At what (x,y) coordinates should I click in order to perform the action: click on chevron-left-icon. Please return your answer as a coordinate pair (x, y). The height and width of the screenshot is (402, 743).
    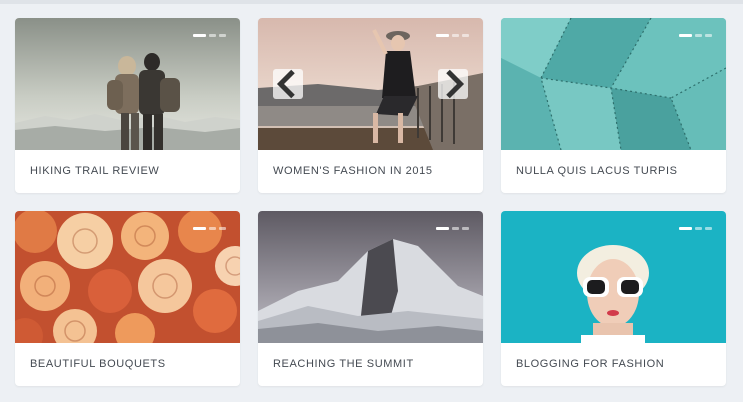
    Looking at the image, I should click on (285, 84).